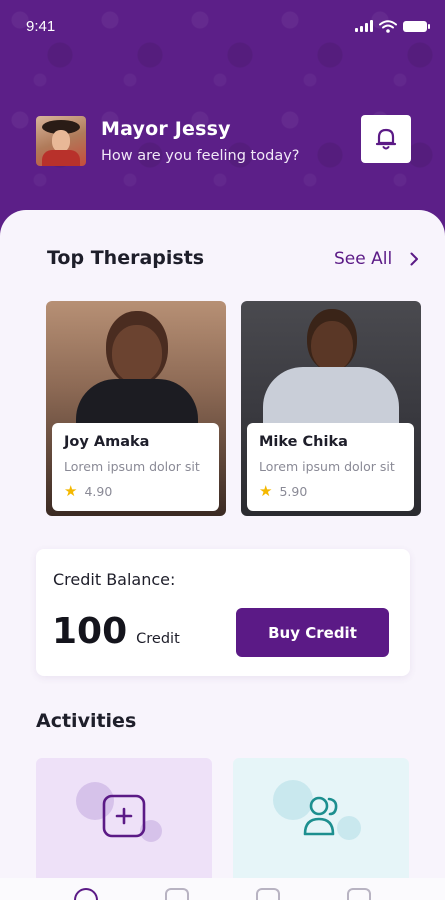 The width and height of the screenshot is (445, 900). Describe the element at coordinates (268, 894) in the screenshot. I see `tab-calendar-icon` at that location.